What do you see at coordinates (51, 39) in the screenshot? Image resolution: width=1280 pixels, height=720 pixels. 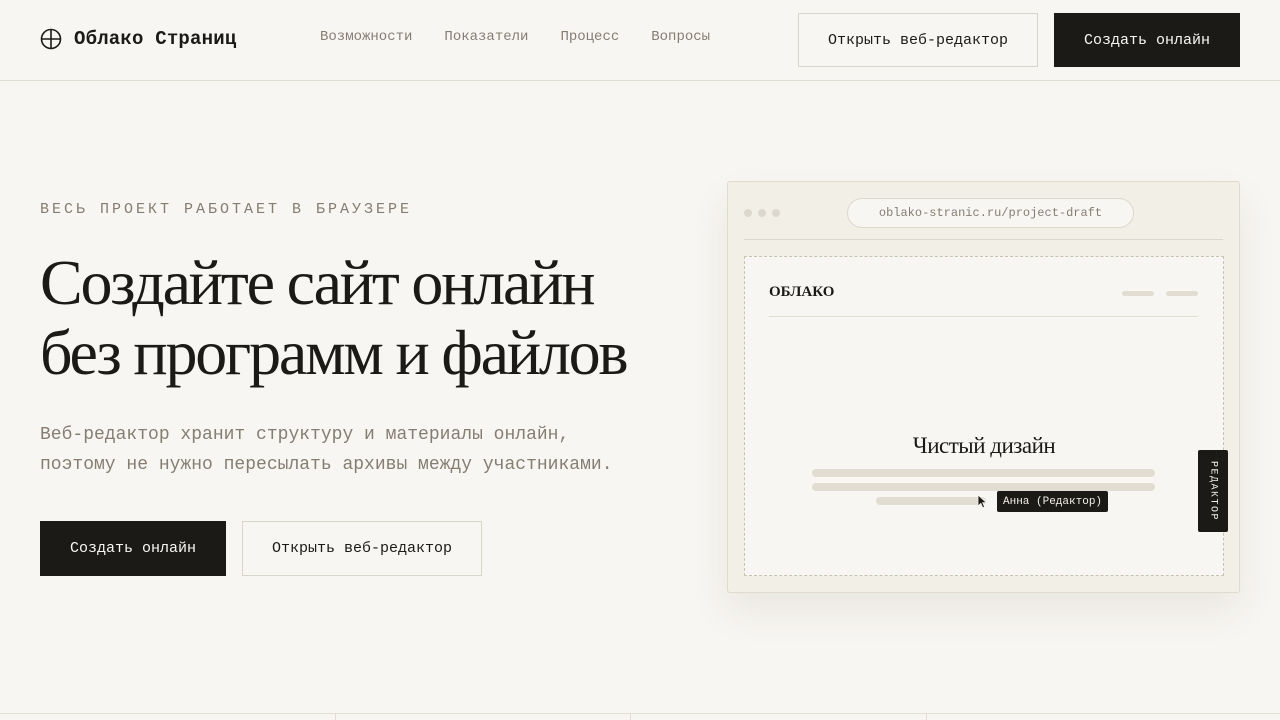 I see `globe-icon` at bounding box center [51, 39].